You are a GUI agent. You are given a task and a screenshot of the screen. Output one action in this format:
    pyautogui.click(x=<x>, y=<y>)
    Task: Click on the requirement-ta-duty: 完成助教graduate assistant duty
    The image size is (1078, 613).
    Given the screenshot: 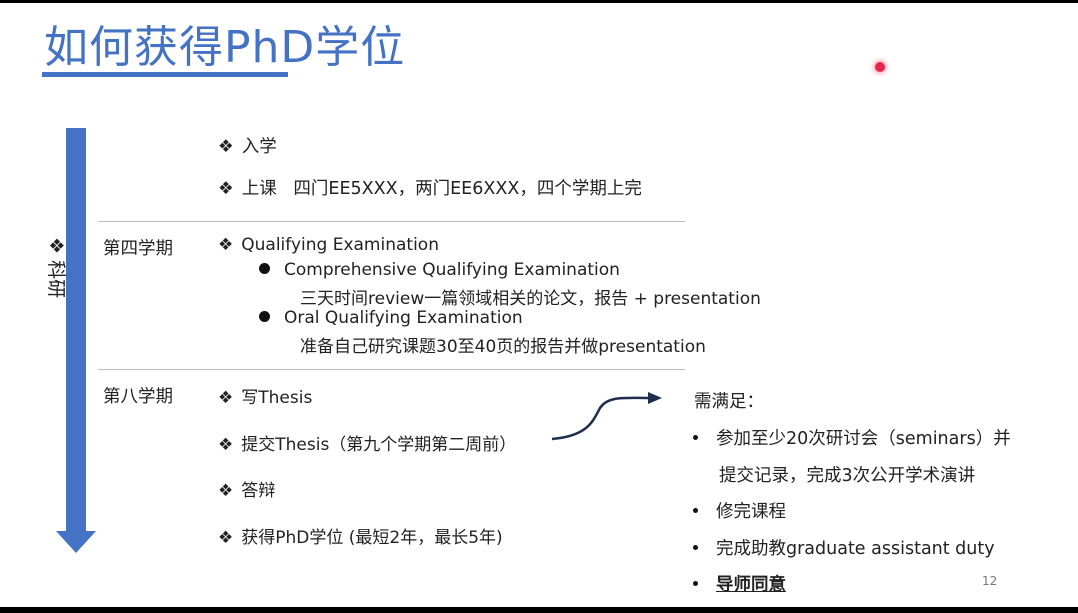 What is the action you would take?
    pyautogui.click(x=855, y=549)
    